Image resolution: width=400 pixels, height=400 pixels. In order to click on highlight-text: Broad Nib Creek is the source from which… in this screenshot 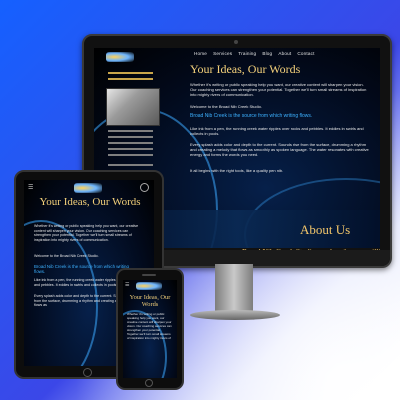, I will do `click(251, 116)`.